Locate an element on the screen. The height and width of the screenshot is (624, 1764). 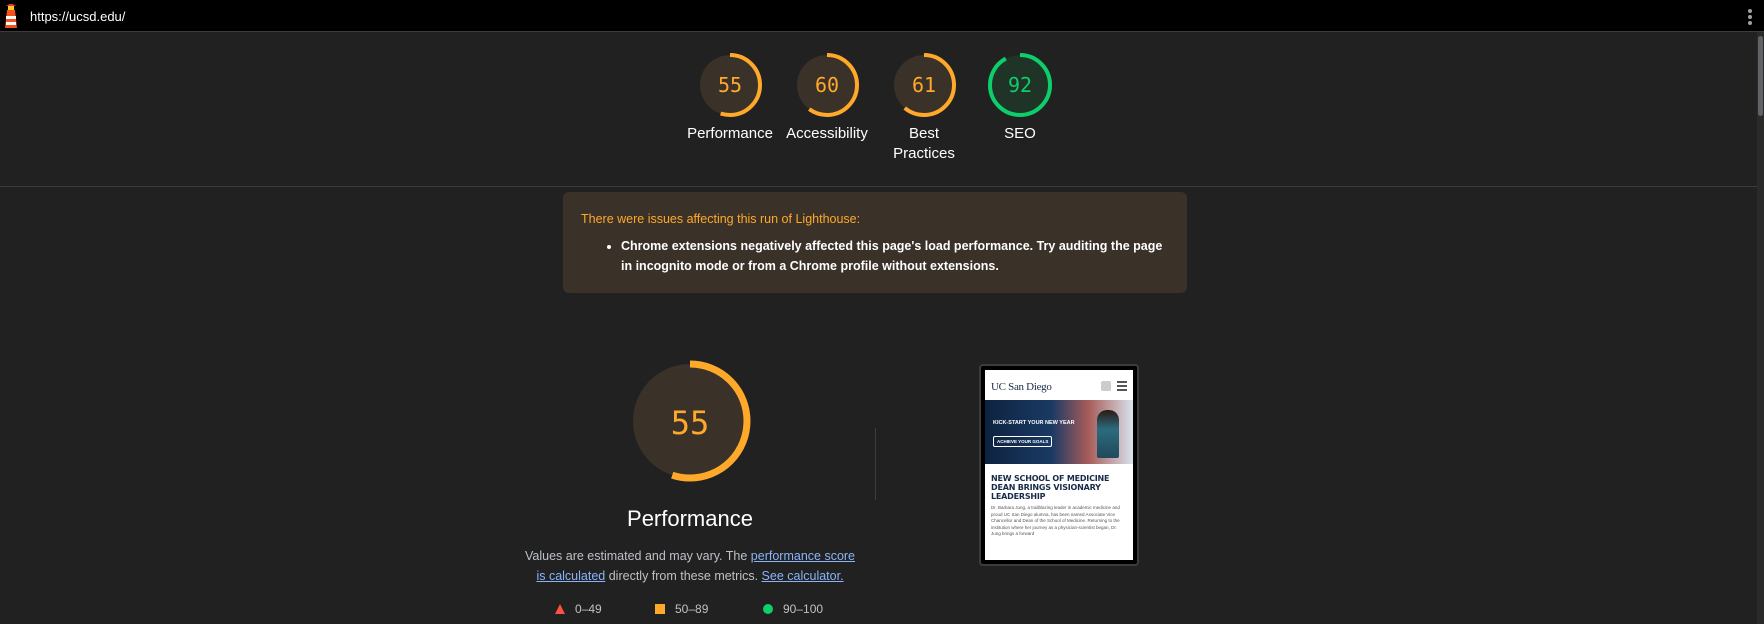
lighthouse-icon is located at coordinates (11, 16).